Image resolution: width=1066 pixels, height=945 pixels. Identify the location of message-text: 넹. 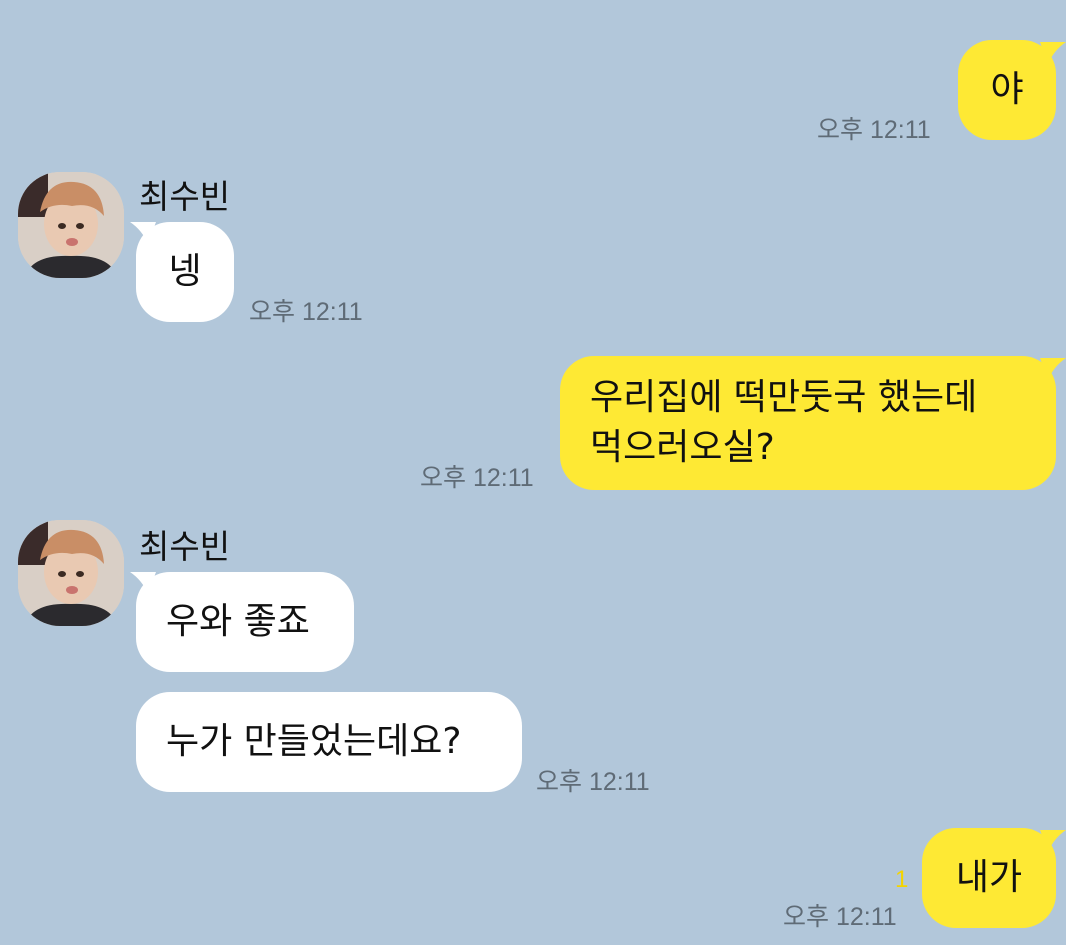
(185, 271).